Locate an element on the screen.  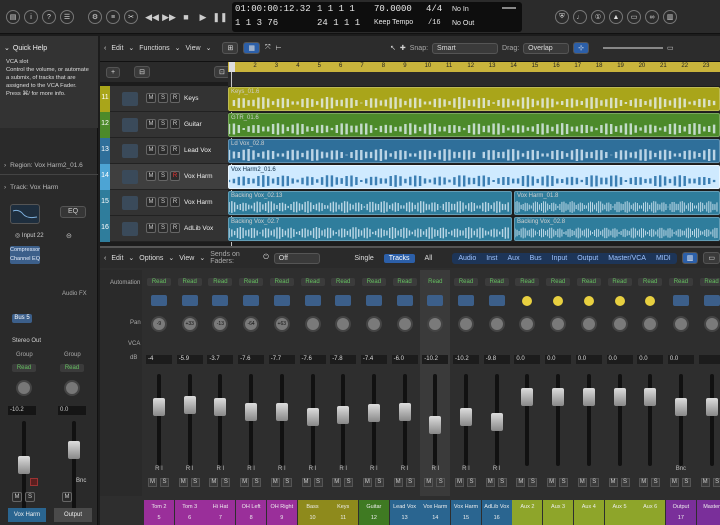
snap-dropdown: Smart is located at coordinates (465, 48).